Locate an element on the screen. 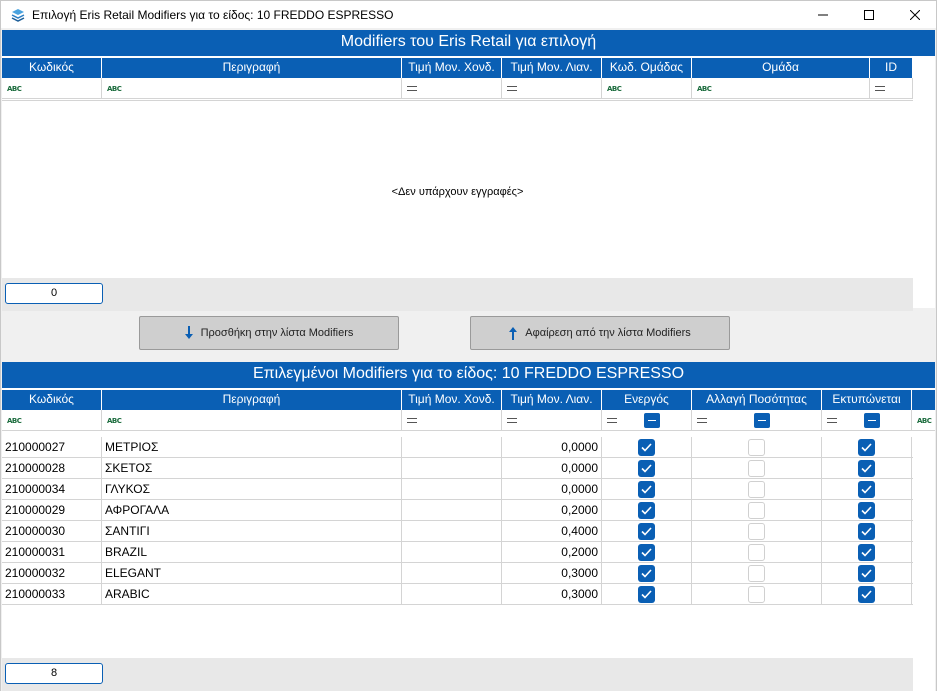 This screenshot has width=937, height=691. cell-description: ΣΑΝΤΙΓΙ is located at coordinates (252, 531).